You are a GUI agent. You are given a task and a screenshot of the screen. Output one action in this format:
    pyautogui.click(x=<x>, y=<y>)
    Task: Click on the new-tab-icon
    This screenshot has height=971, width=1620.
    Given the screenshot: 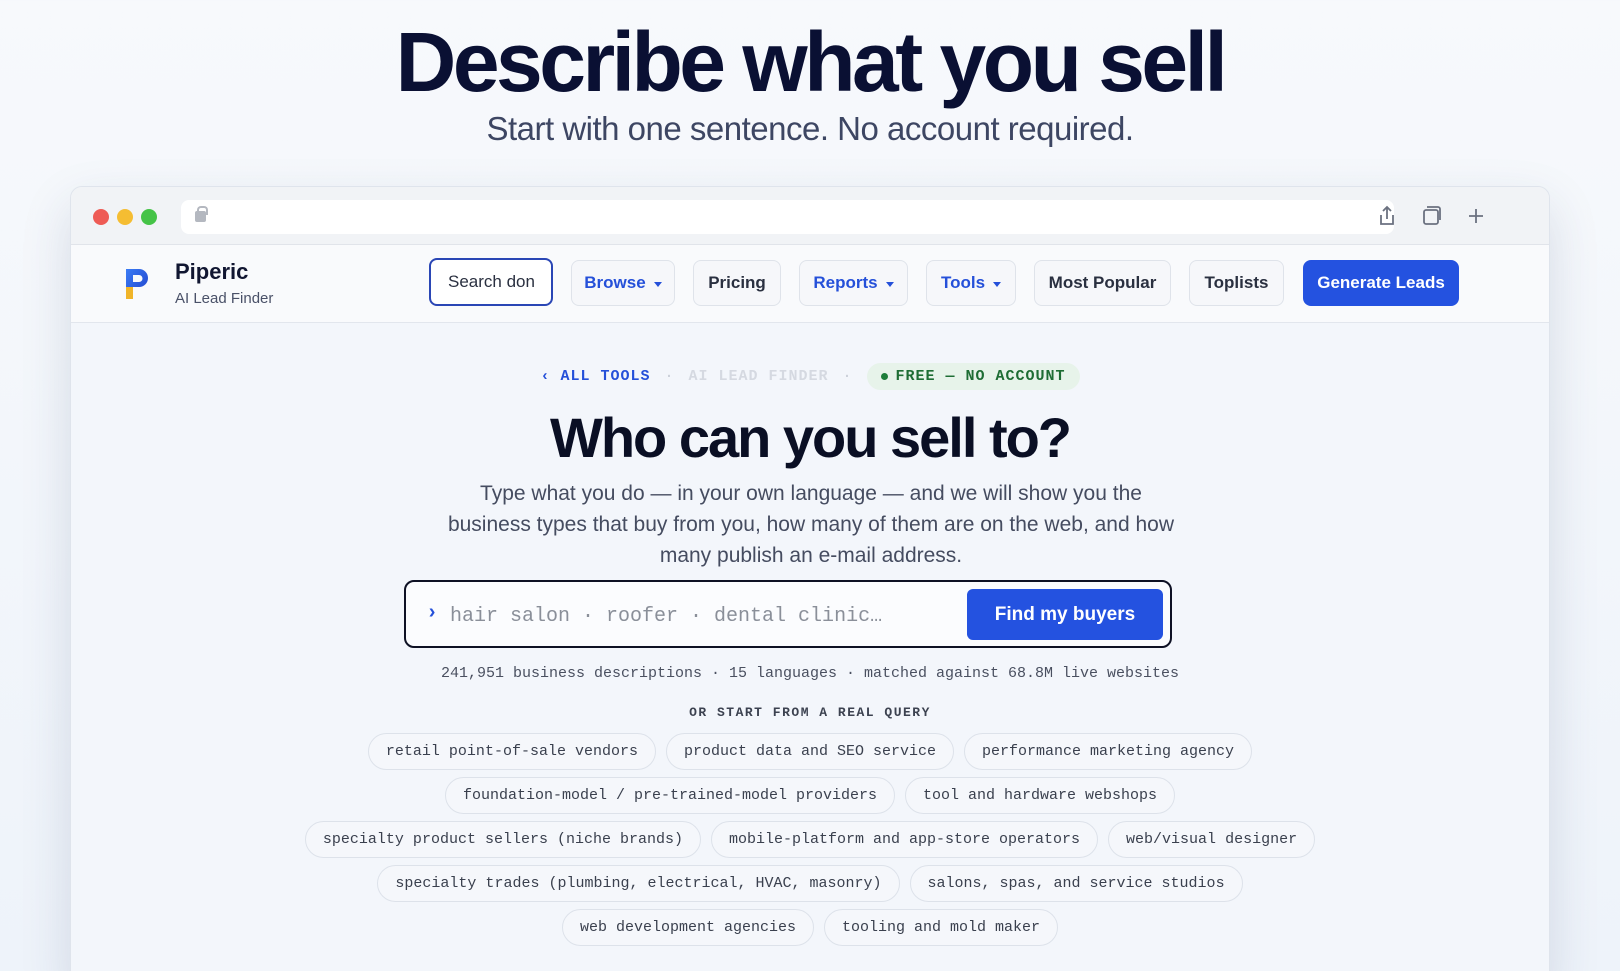 What is the action you would take?
    pyautogui.click(x=1476, y=216)
    